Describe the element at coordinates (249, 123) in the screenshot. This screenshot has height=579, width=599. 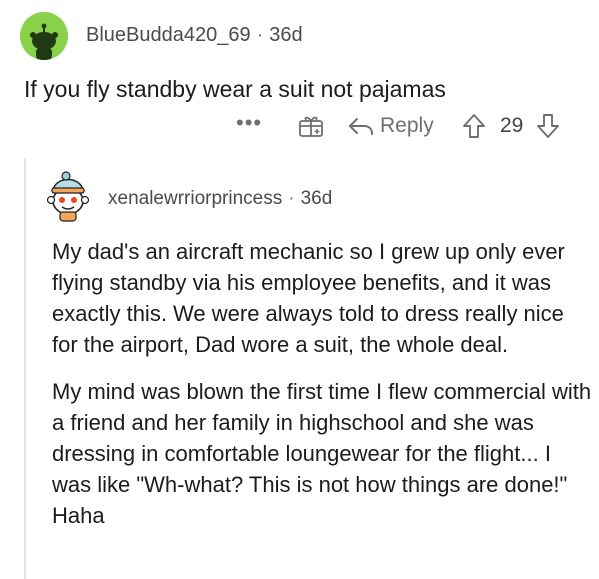
I see `more-options-button: •••` at that location.